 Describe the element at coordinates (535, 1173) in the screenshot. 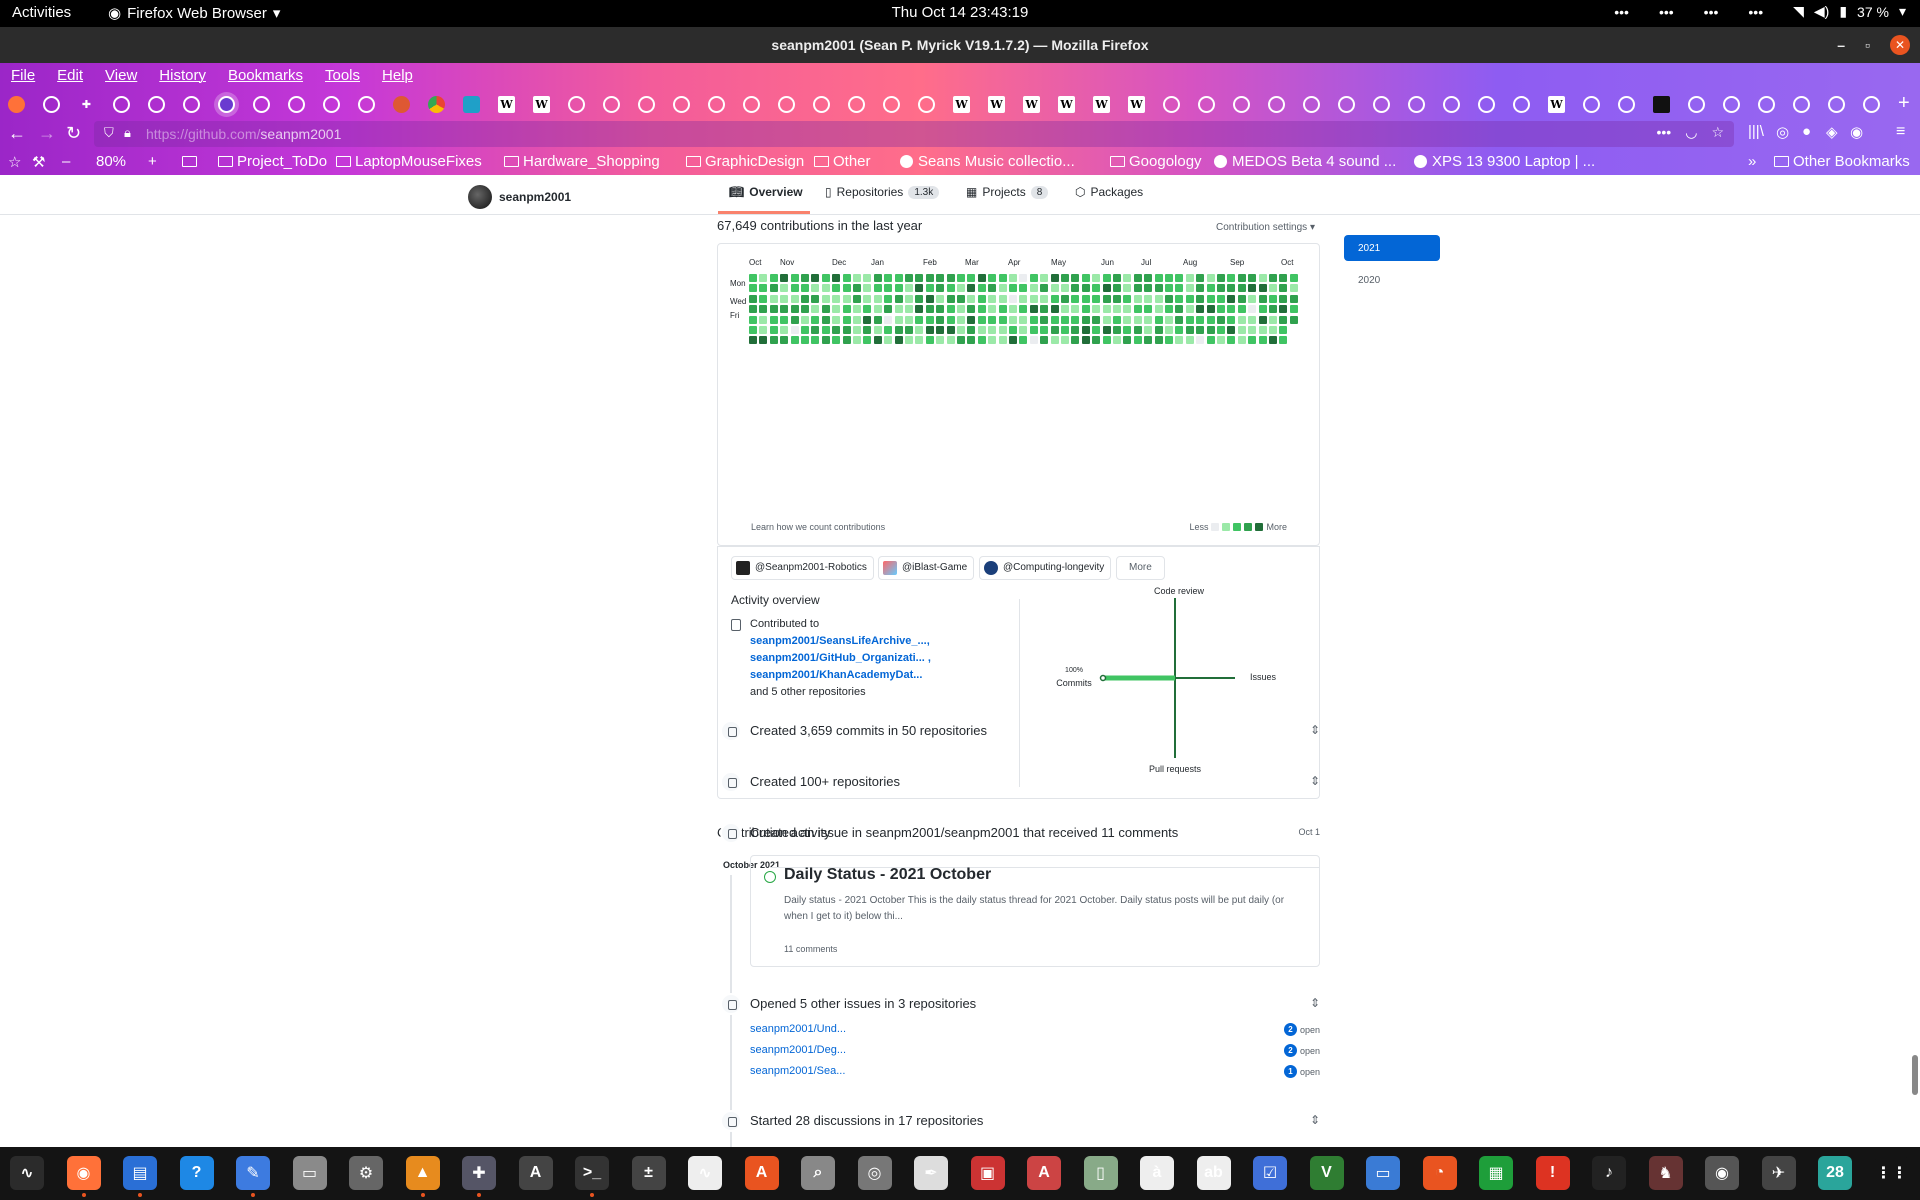

I see `updater-icon: A` at that location.